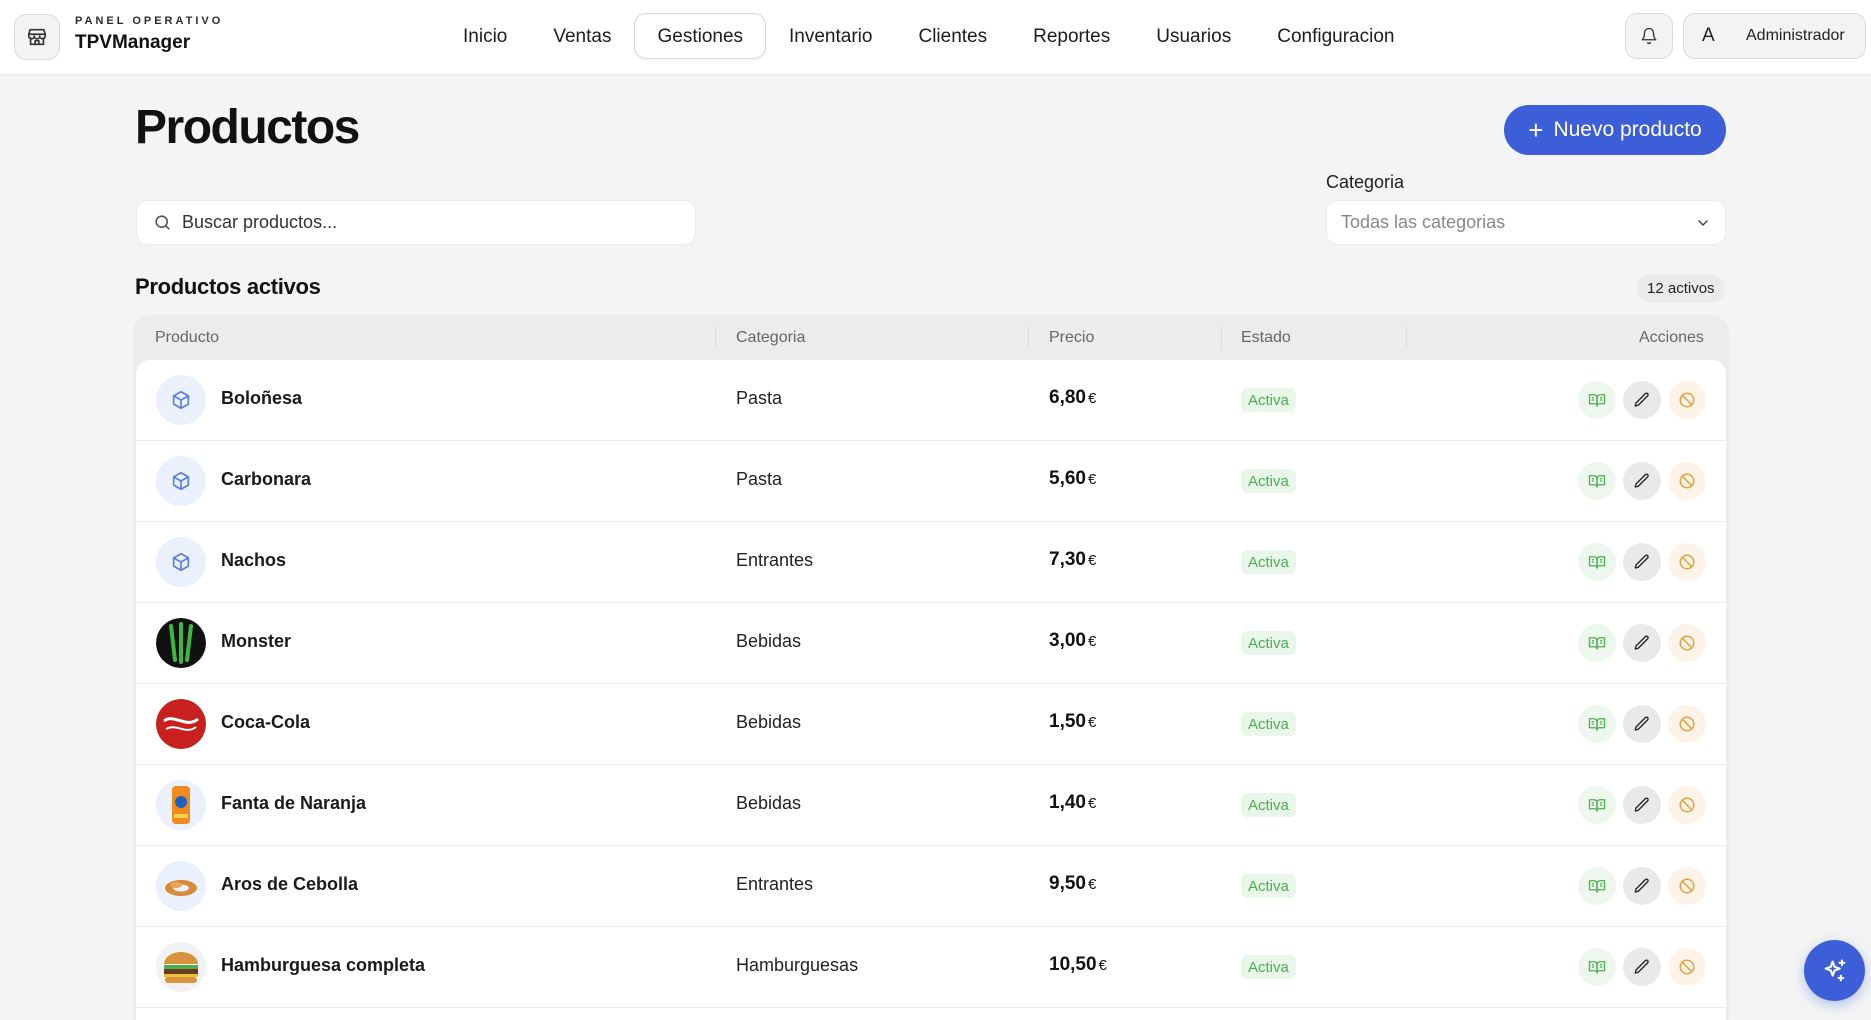  What do you see at coordinates (931, 886) in the screenshot?
I see `table-row: Aros de Cebolla Entrantes 9,50 € Activa` at bounding box center [931, 886].